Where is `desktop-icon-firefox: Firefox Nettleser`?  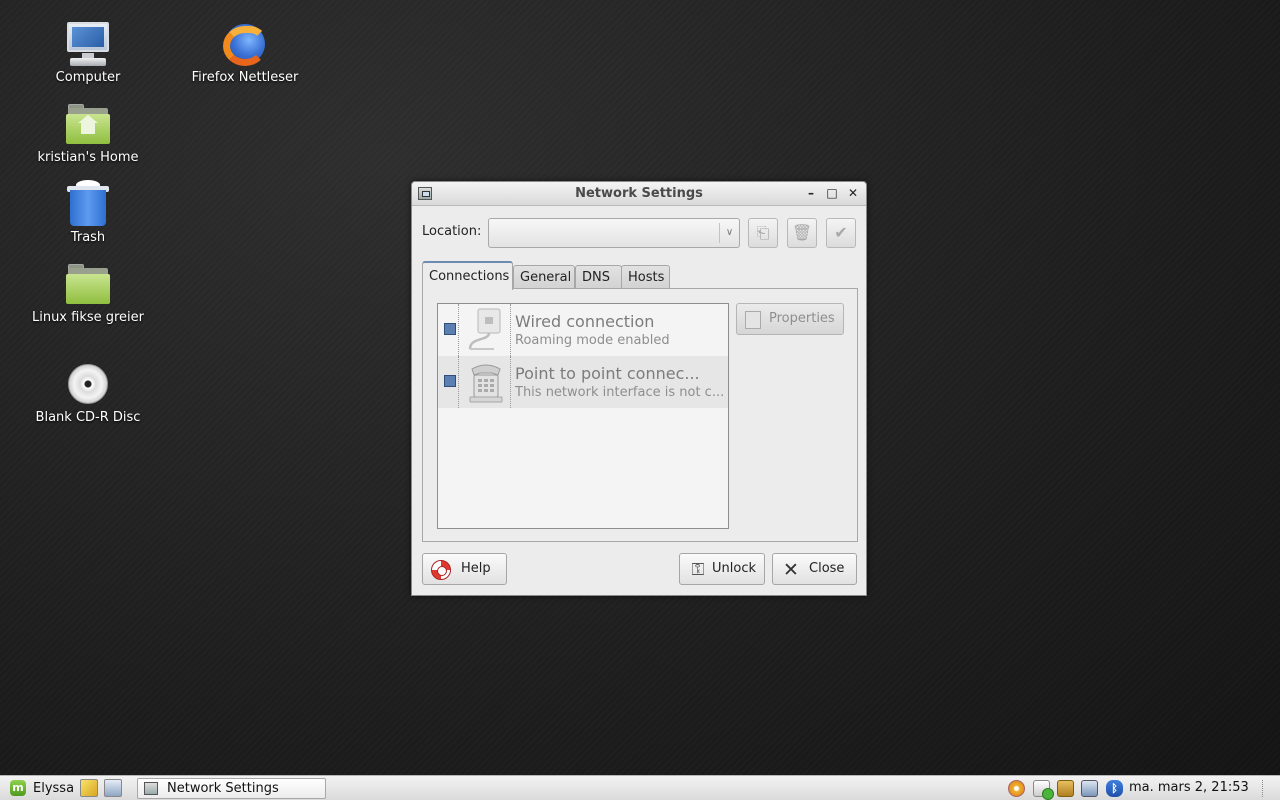
desktop-icon-firefox: Firefox Nettleser is located at coordinates (245, 52).